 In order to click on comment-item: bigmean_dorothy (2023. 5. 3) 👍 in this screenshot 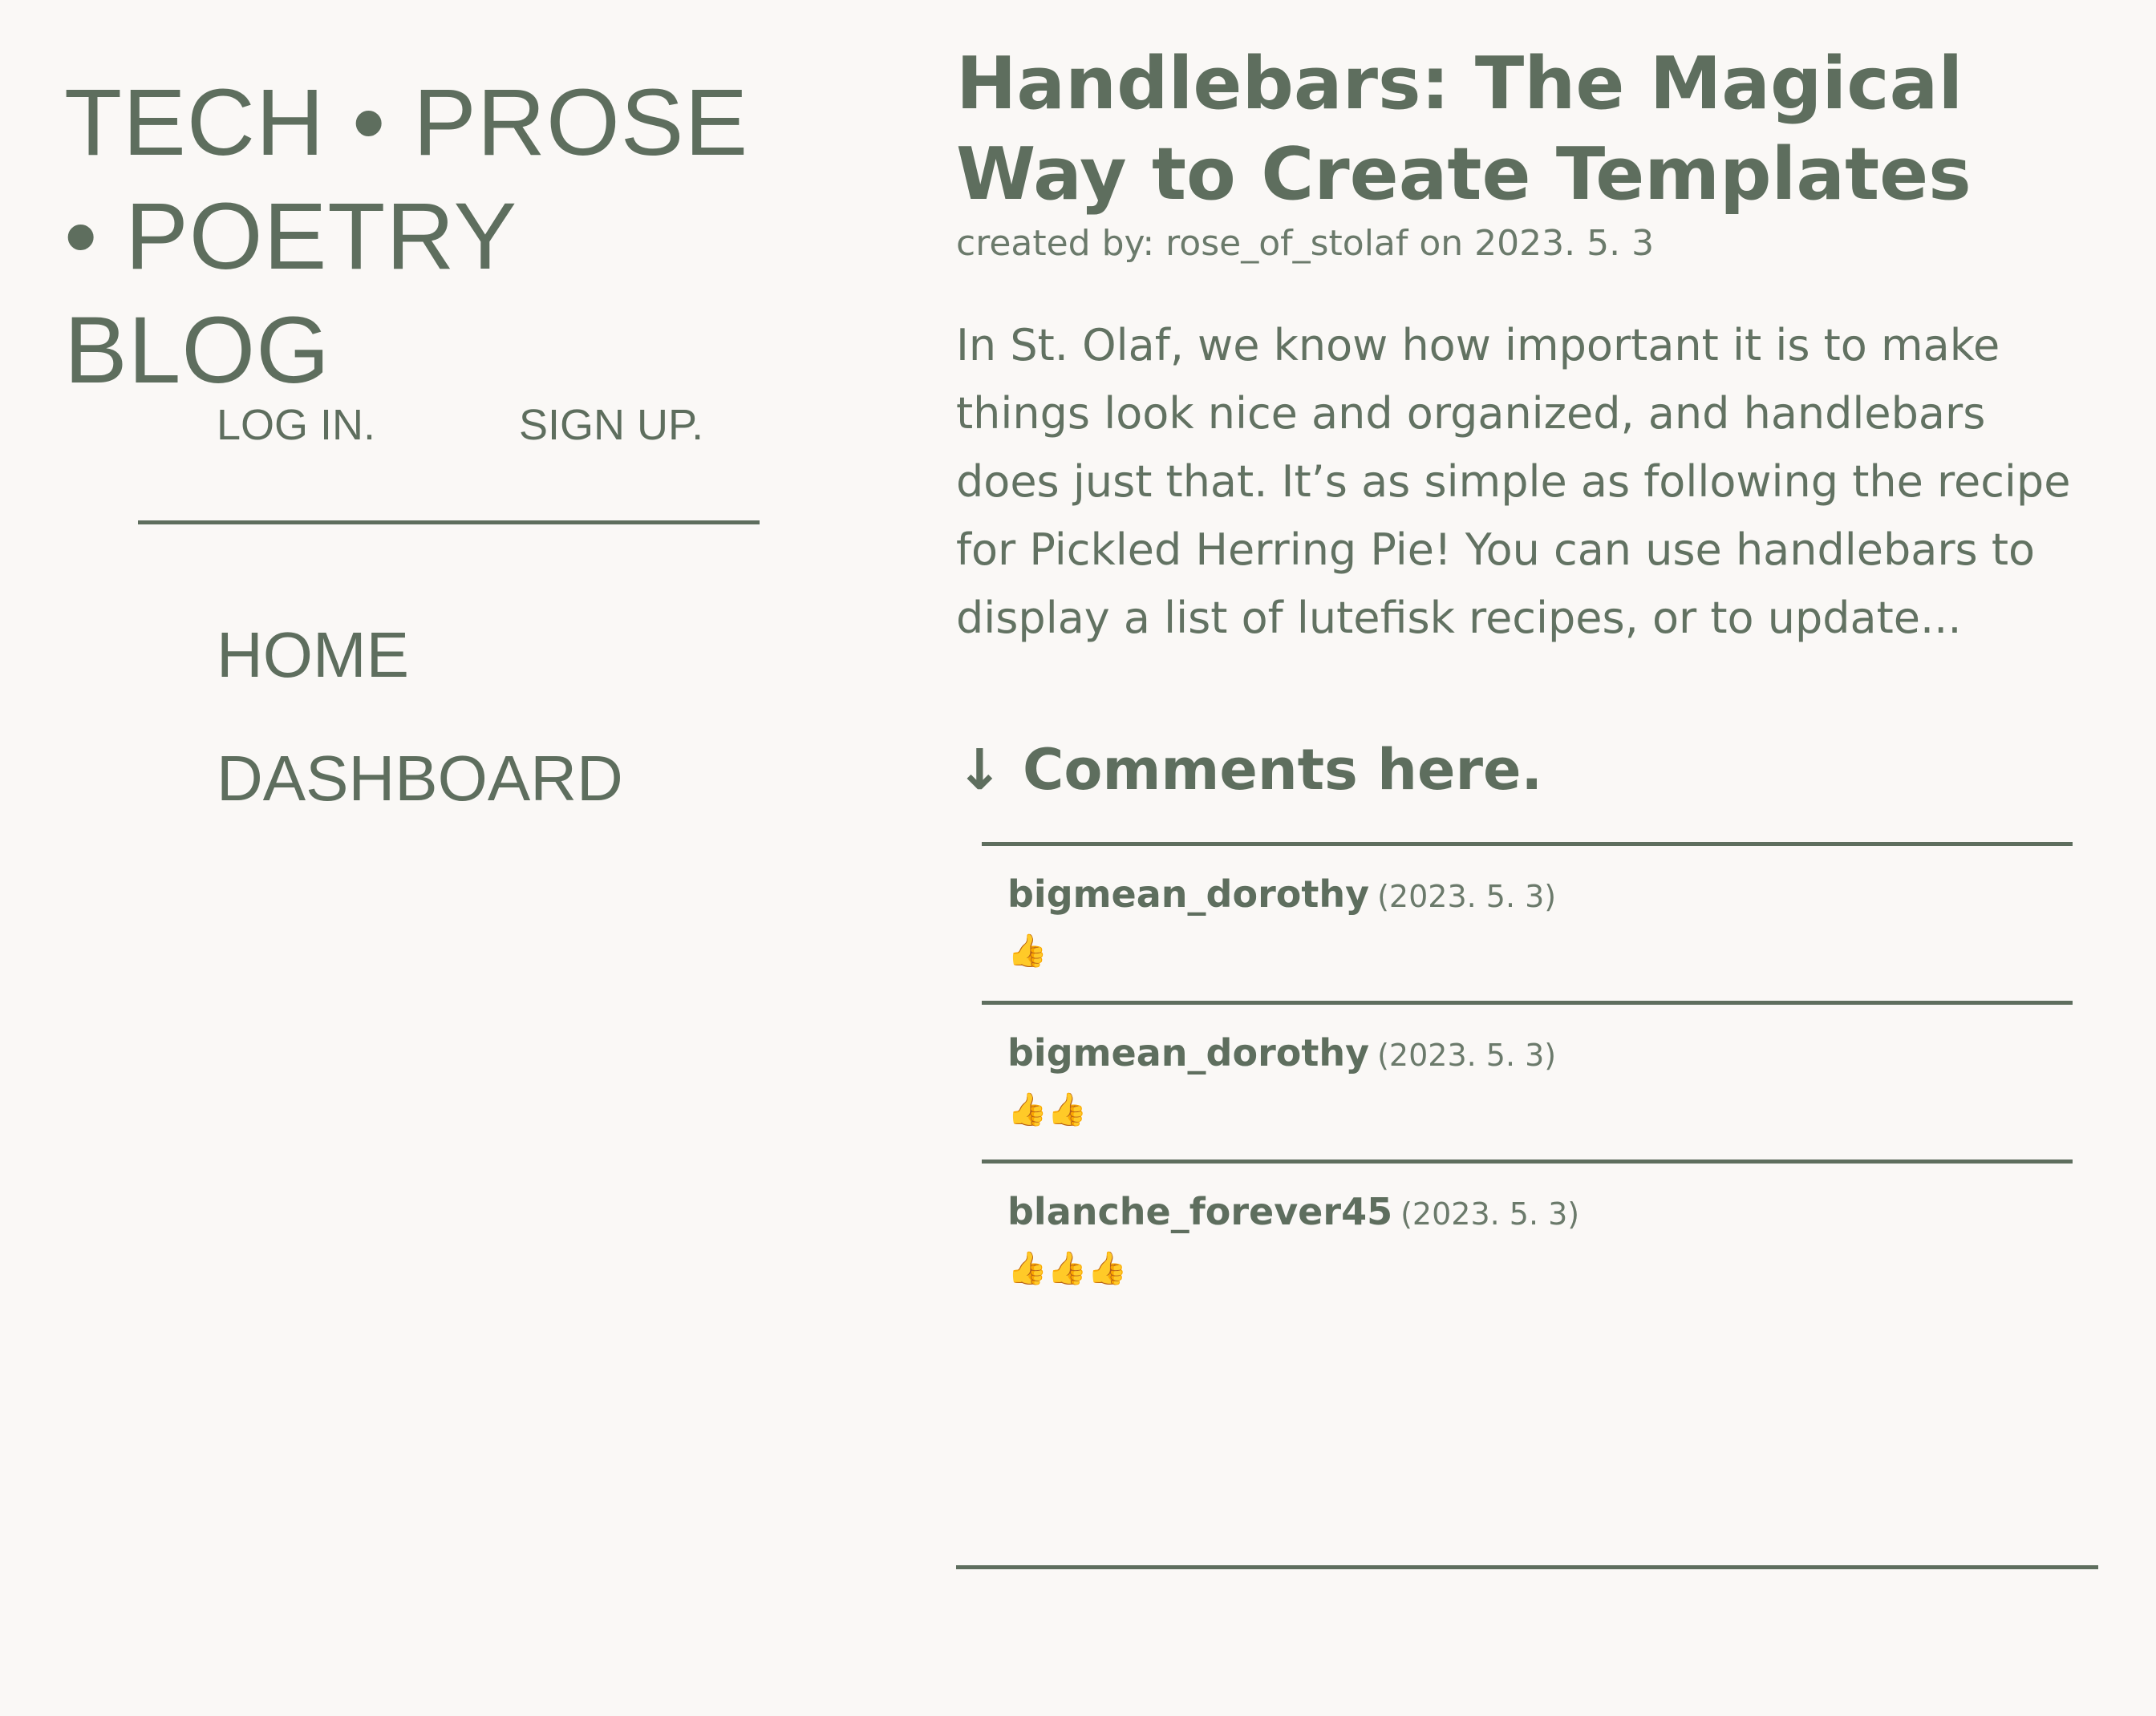, I will do `click(1527, 921)`.